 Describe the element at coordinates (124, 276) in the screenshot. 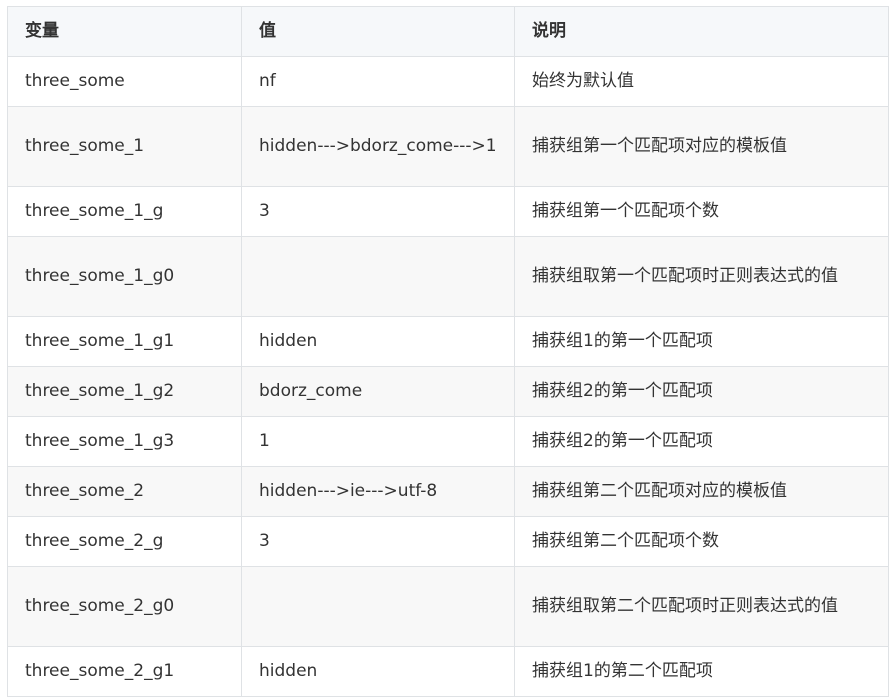

I see `cell-variable: three_some_1_g0` at that location.